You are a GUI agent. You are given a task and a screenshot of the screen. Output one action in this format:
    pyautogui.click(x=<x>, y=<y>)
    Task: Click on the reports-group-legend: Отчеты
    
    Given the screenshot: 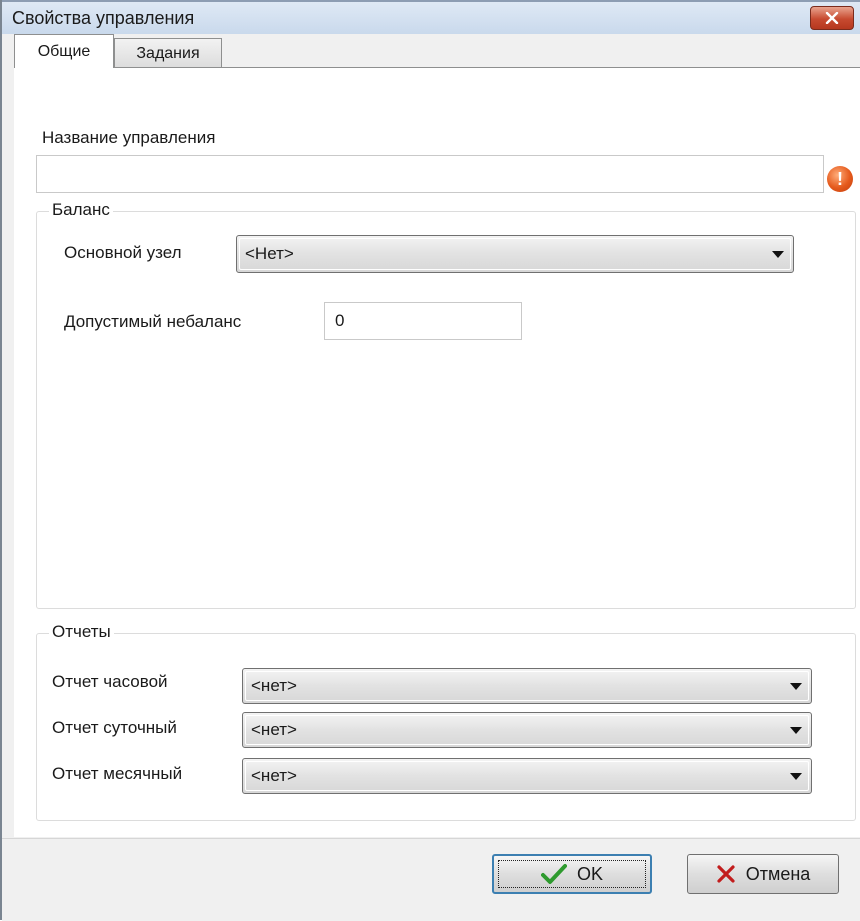 What is the action you would take?
    pyautogui.click(x=81, y=632)
    